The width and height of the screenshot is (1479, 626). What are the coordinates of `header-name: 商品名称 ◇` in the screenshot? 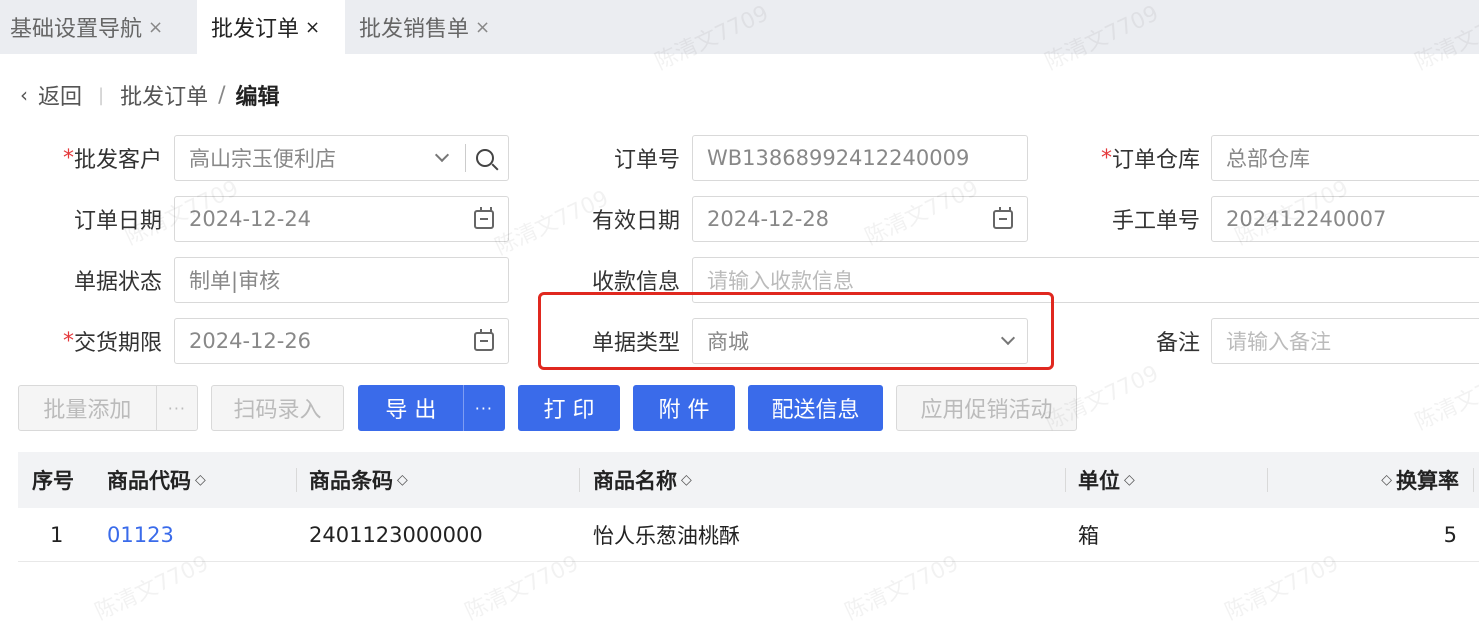 It's located at (642, 480).